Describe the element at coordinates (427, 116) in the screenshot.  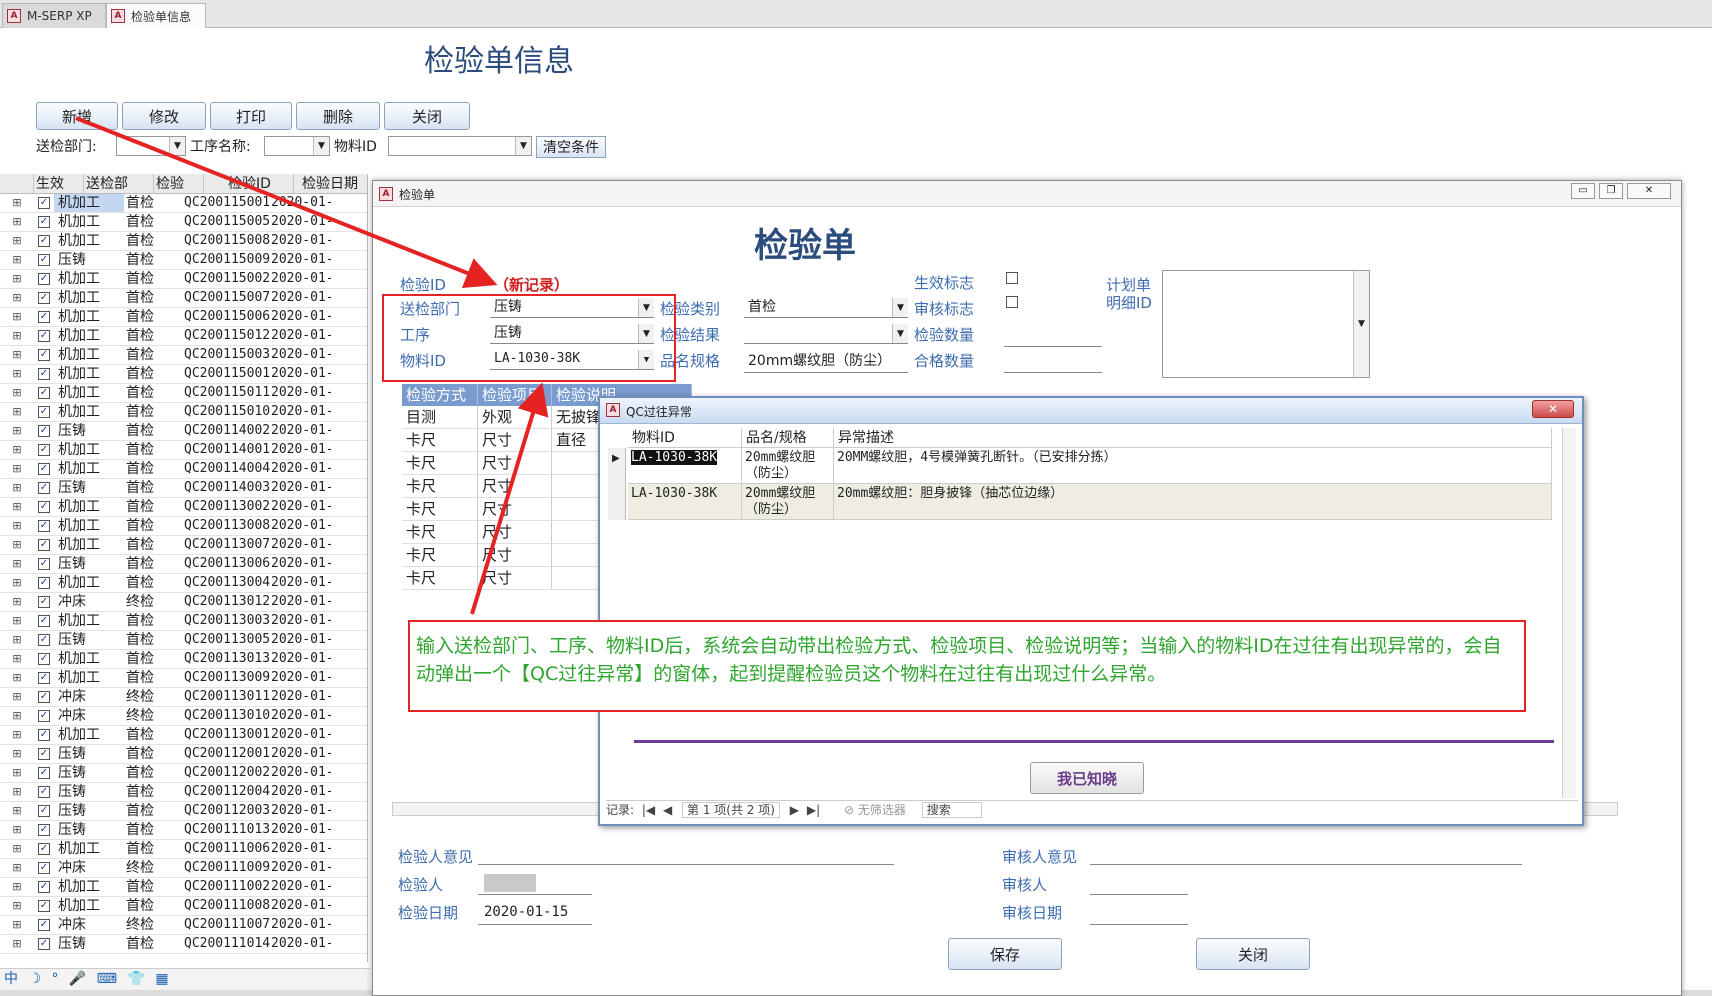
I see `close-button: 关闭` at that location.